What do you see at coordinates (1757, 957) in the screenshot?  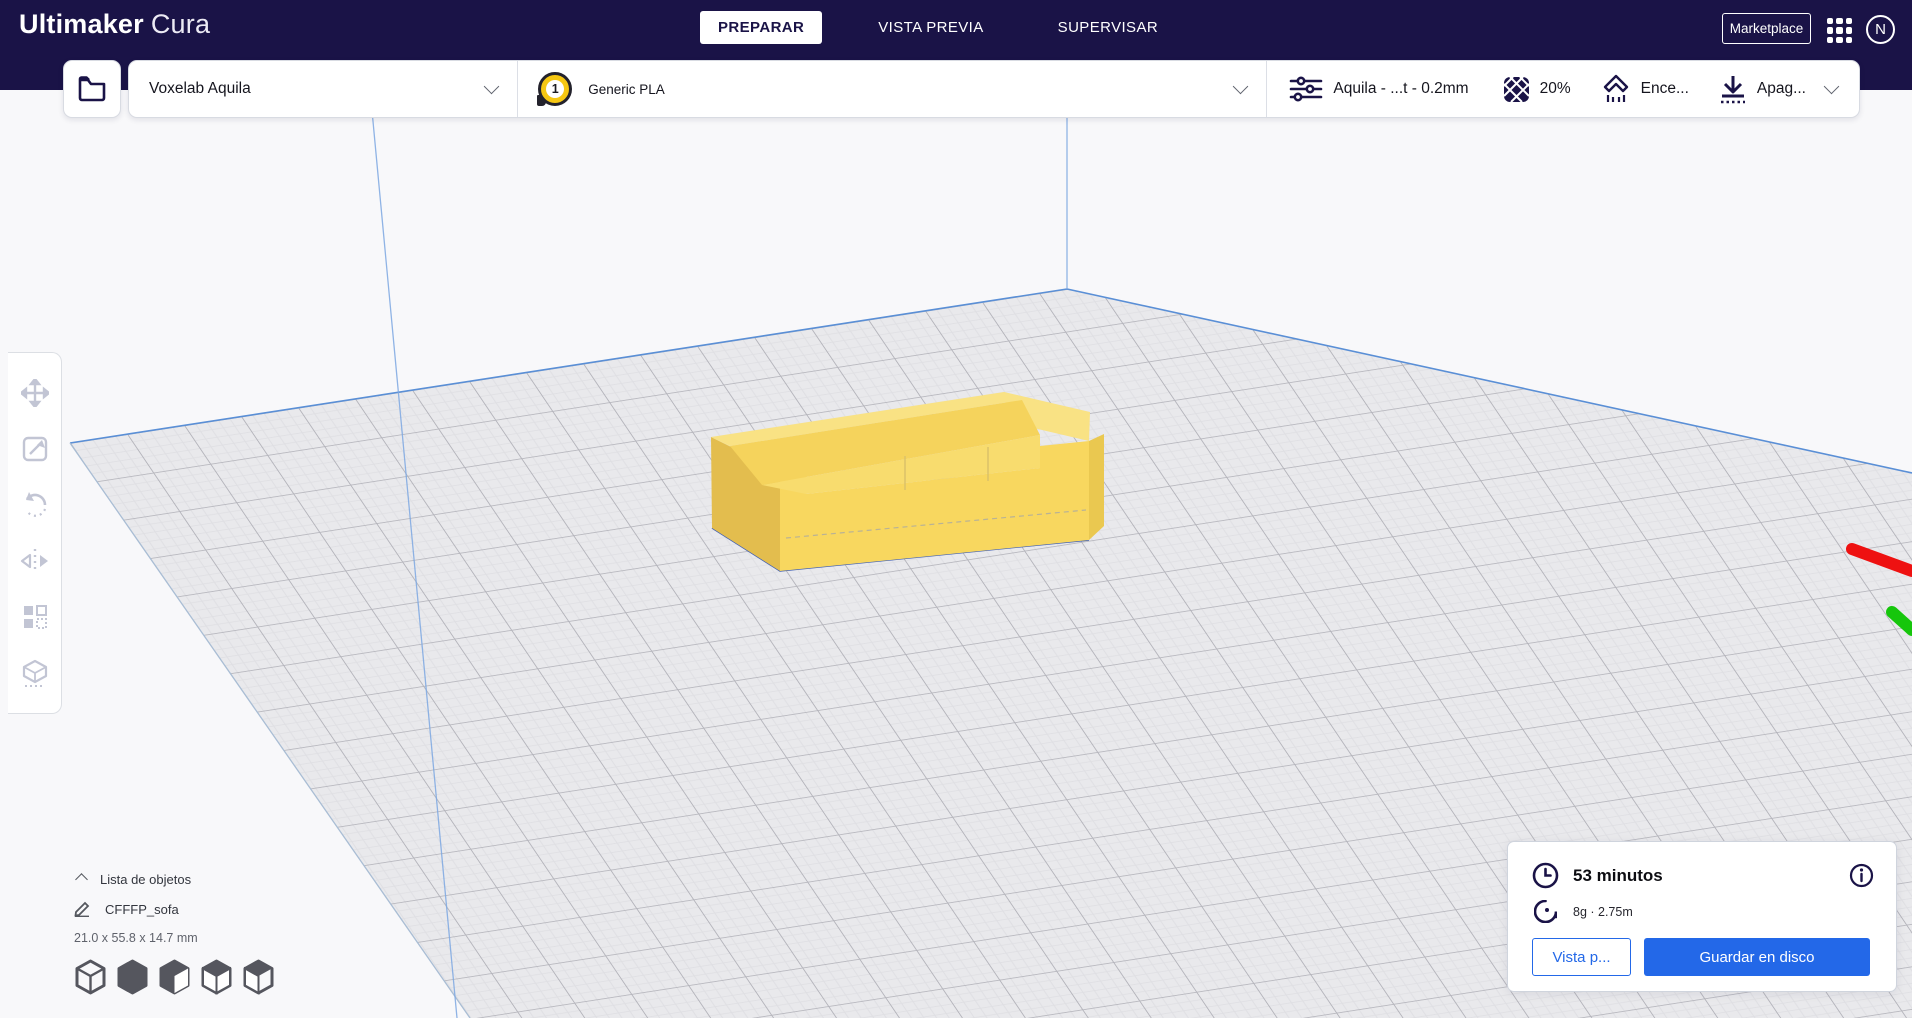 I see `save-to-disk-button: Guardar en disco` at bounding box center [1757, 957].